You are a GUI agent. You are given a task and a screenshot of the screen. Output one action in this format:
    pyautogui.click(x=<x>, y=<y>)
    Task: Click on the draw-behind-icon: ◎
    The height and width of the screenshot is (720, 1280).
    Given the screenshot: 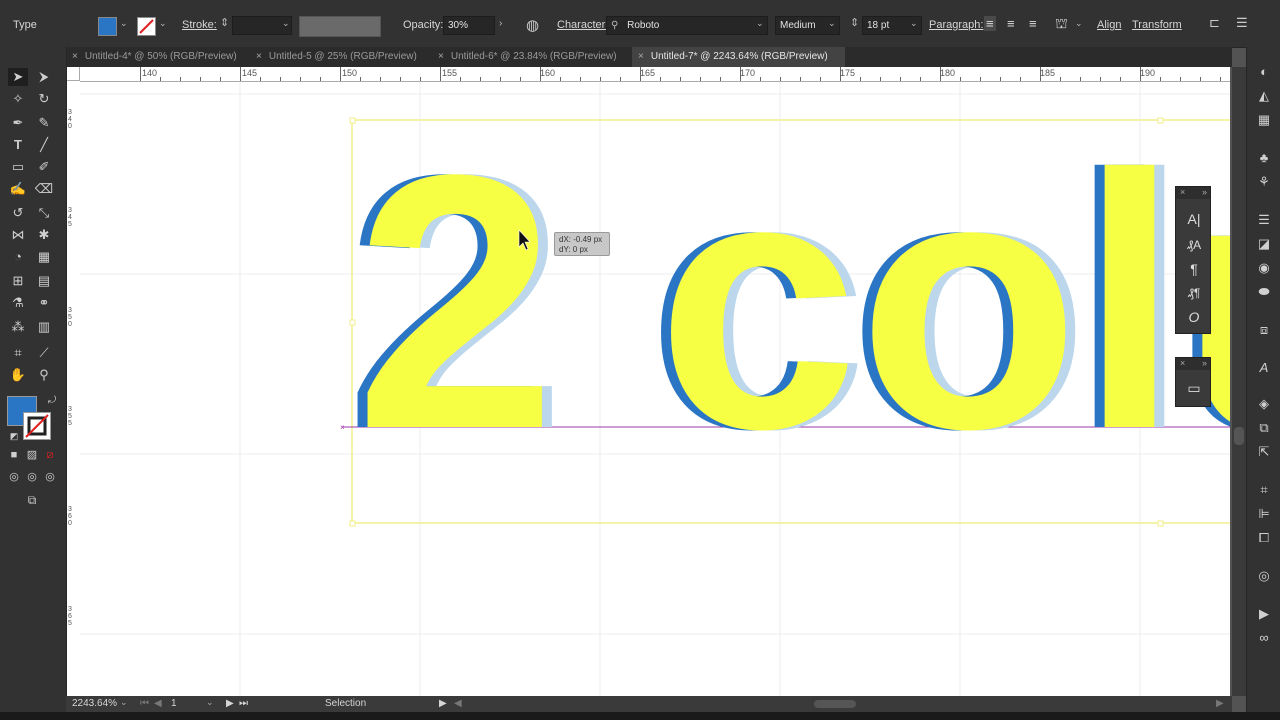 What is the action you would take?
    pyautogui.click(x=32, y=477)
    